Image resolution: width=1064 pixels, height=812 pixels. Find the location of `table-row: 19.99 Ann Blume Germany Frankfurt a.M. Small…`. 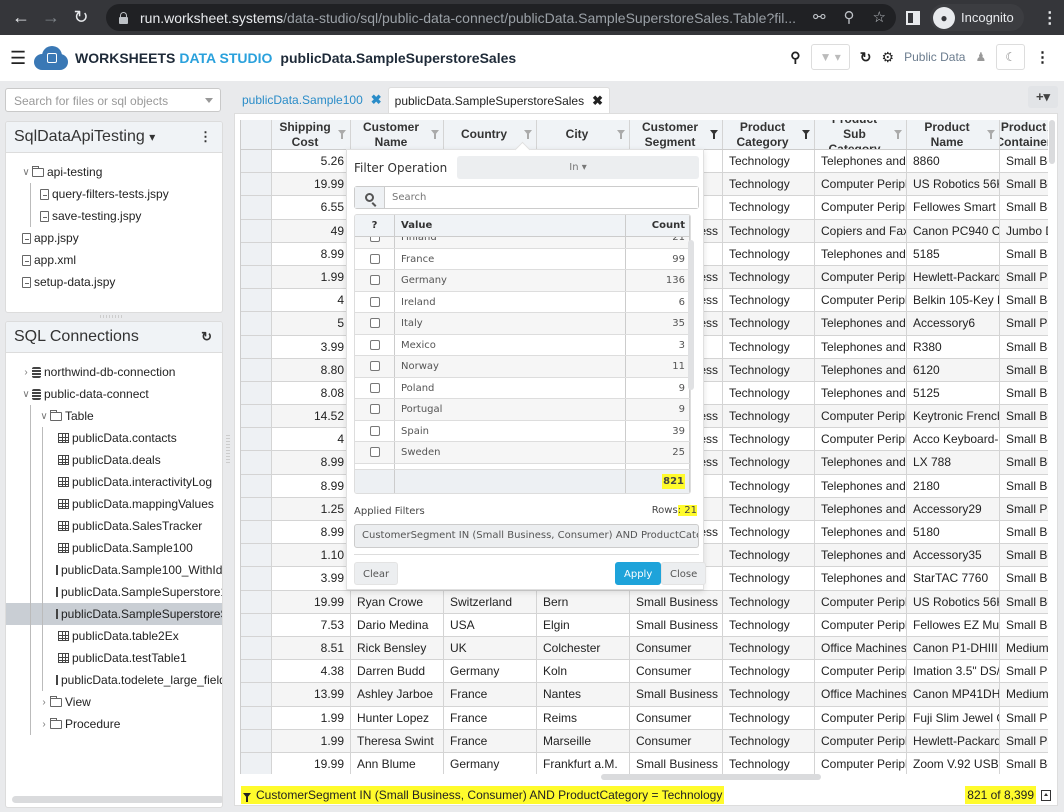

table-row: 19.99 Ann Blume Germany Frankfurt a.M. Small… is located at coordinates (644, 763).